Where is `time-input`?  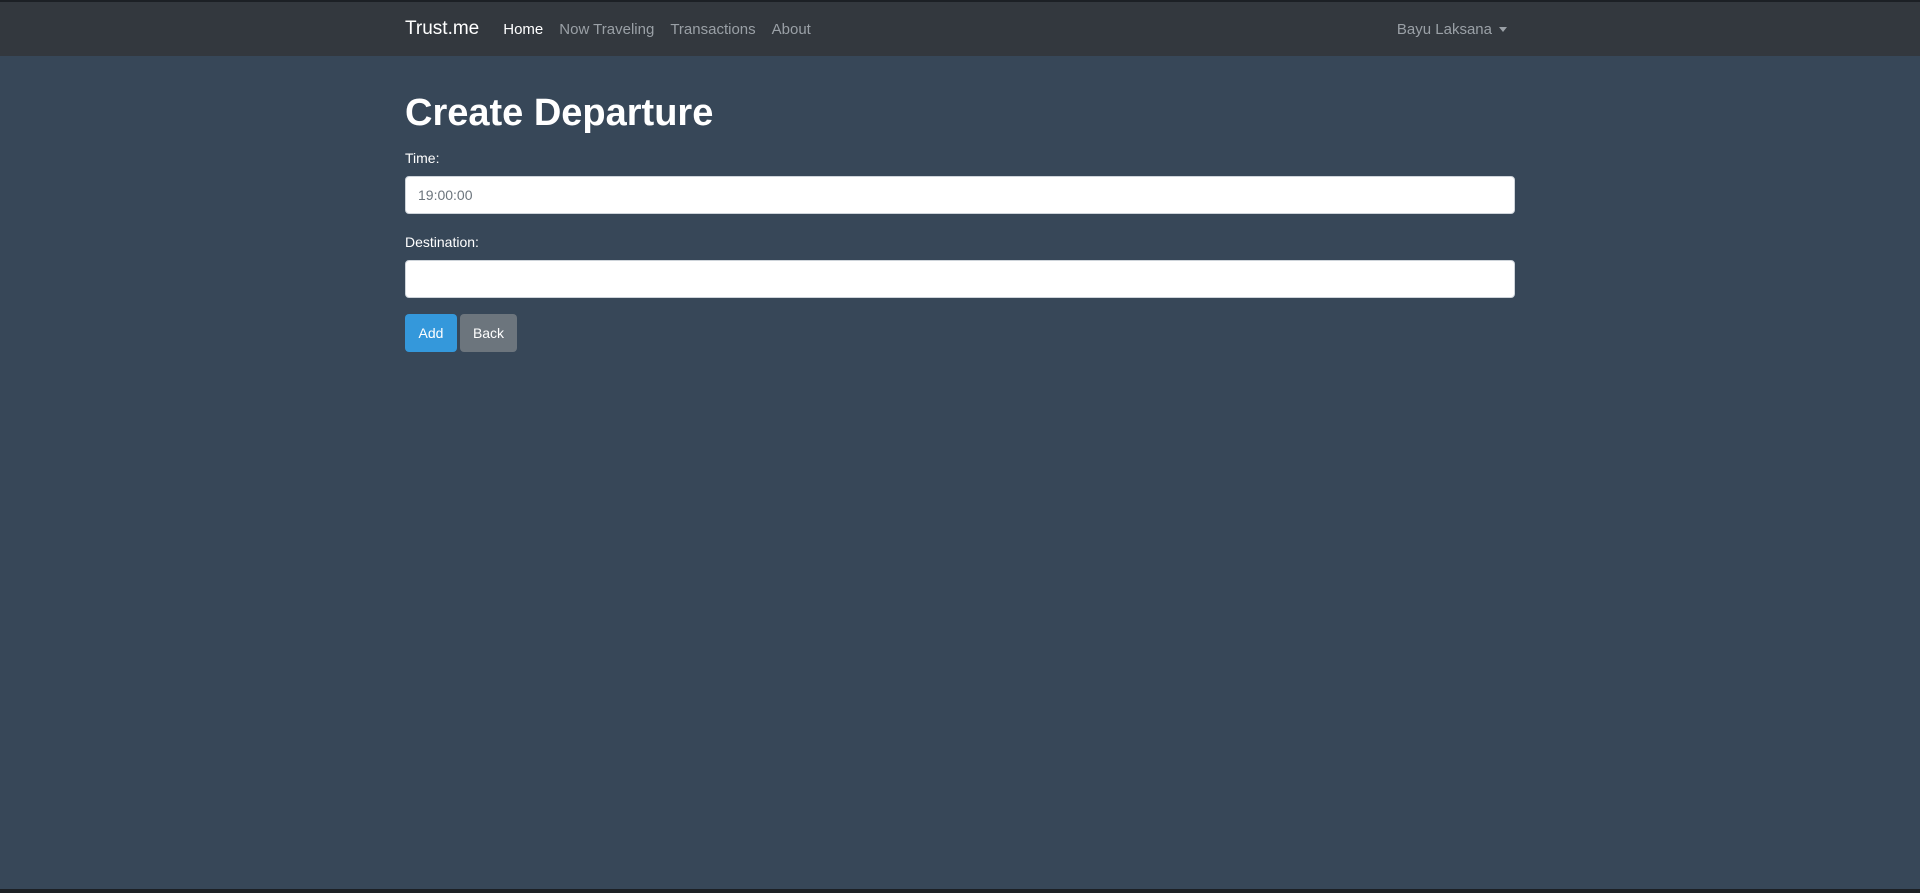
time-input is located at coordinates (960, 195).